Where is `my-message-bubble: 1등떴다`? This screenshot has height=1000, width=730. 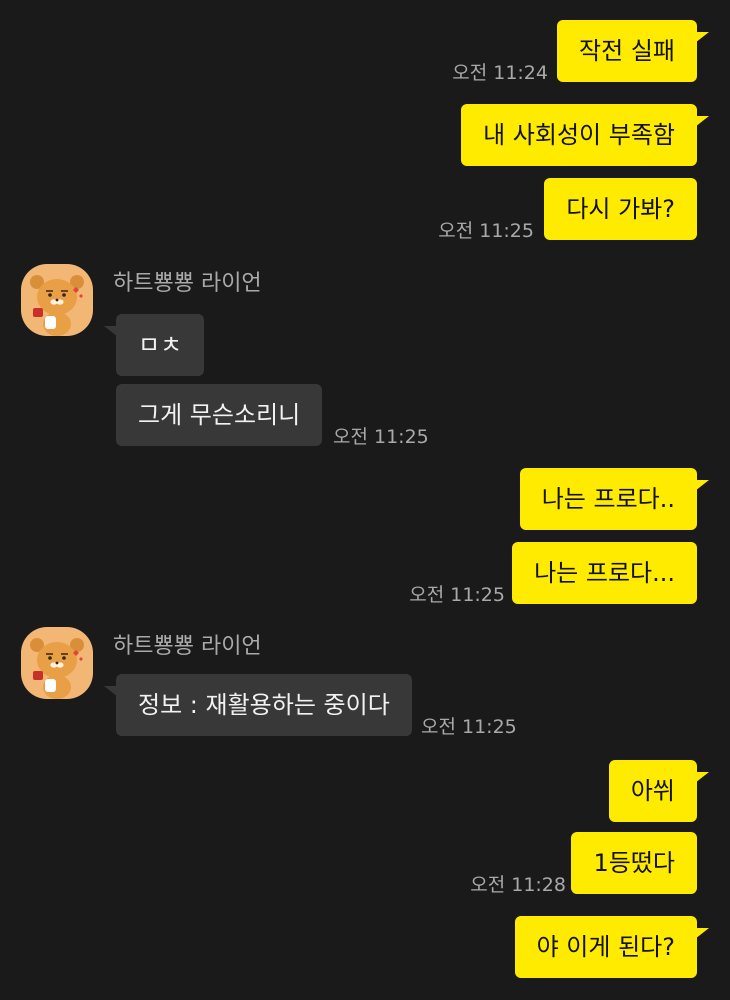
my-message-bubble: 1등떴다 is located at coordinates (634, 863).